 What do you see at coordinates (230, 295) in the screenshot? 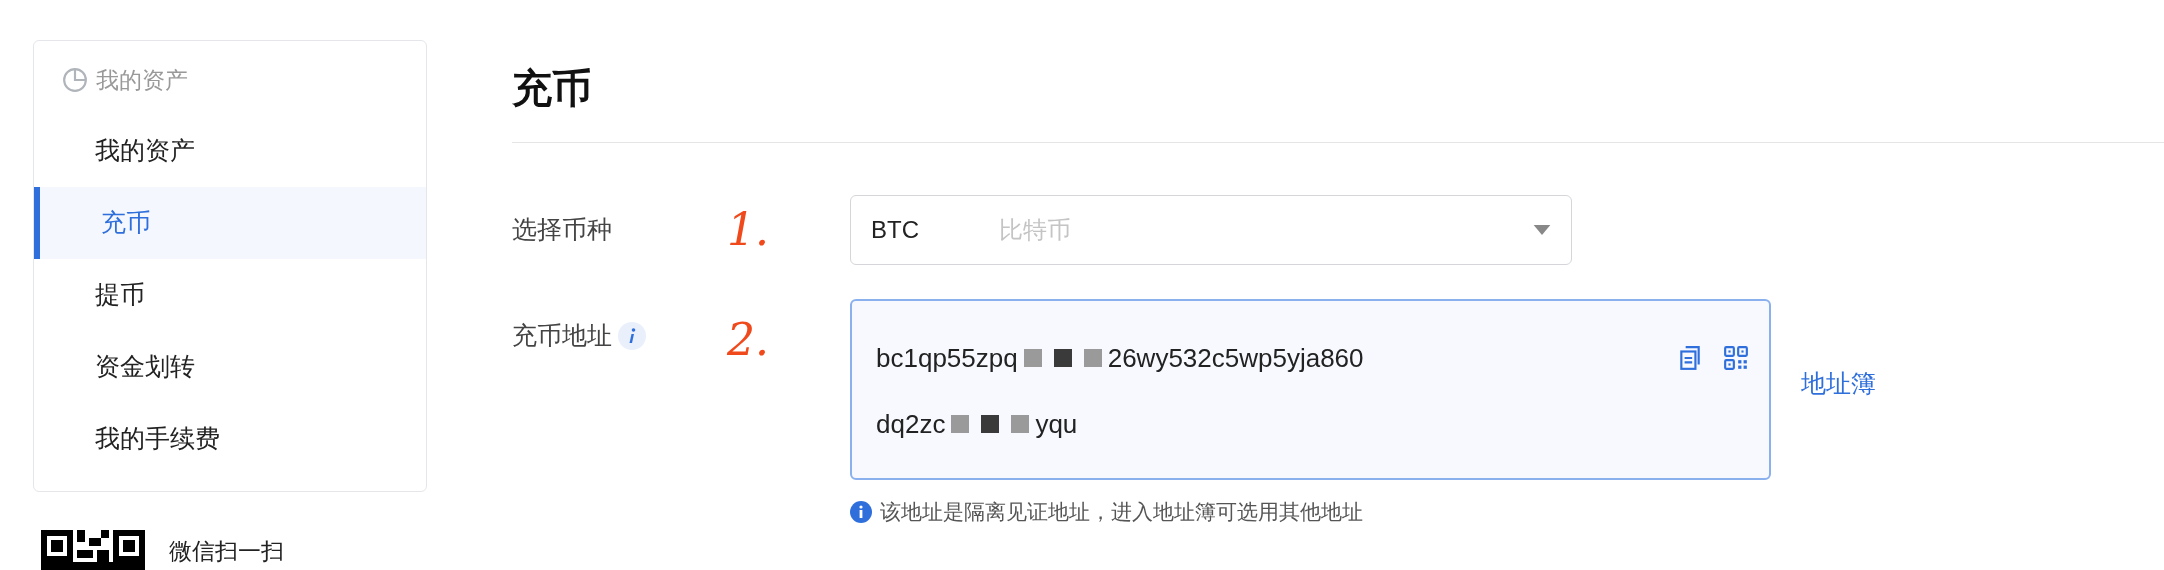
I see `sidebar-item: 提币` at bounding box center [230, 295].